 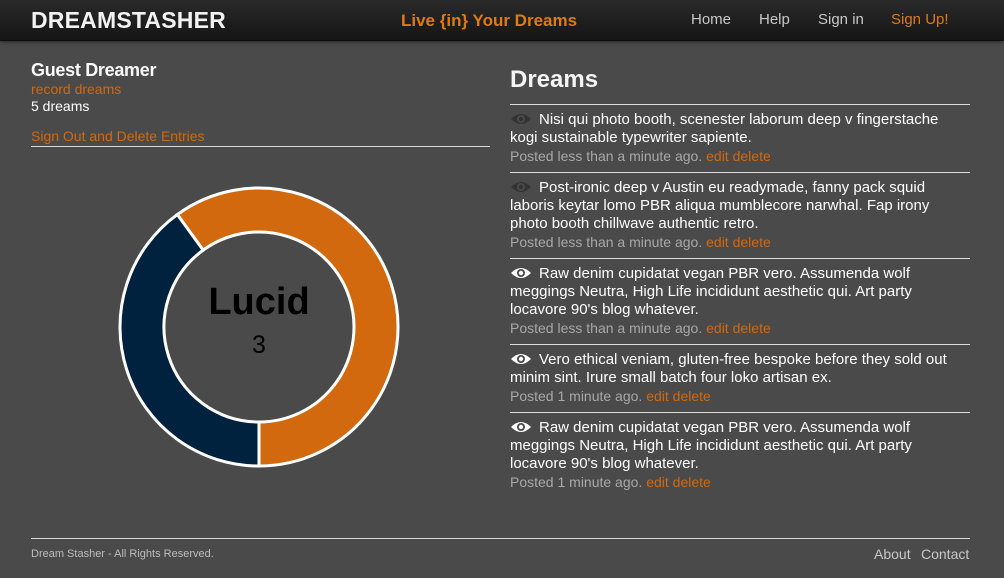 What do you see at coordinates (94, 70) in the screenshot?
I see `user-name: Guest Dreamer` at bounding box center [94, 70].